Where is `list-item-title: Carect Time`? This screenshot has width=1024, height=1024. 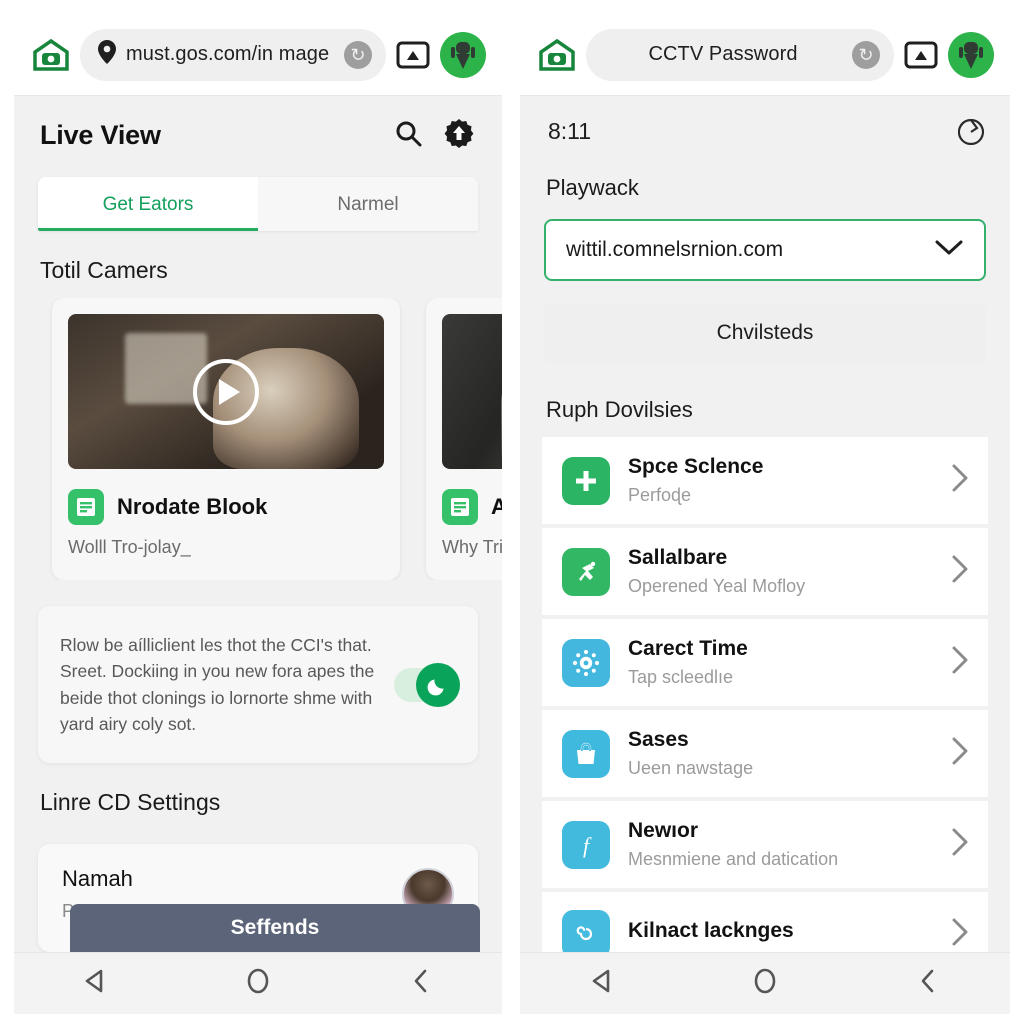 list-item-title: Carect Time is located at coordinates (688, 648).